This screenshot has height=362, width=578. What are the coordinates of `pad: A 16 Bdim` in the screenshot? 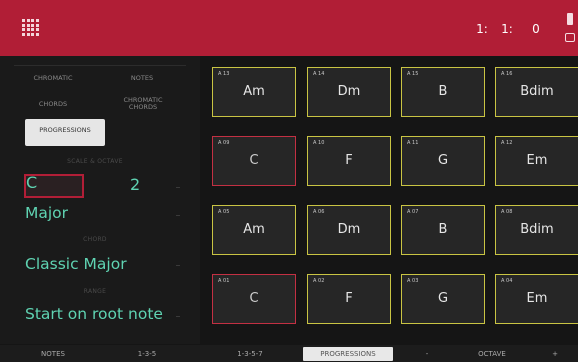 It's located at (536, 92).